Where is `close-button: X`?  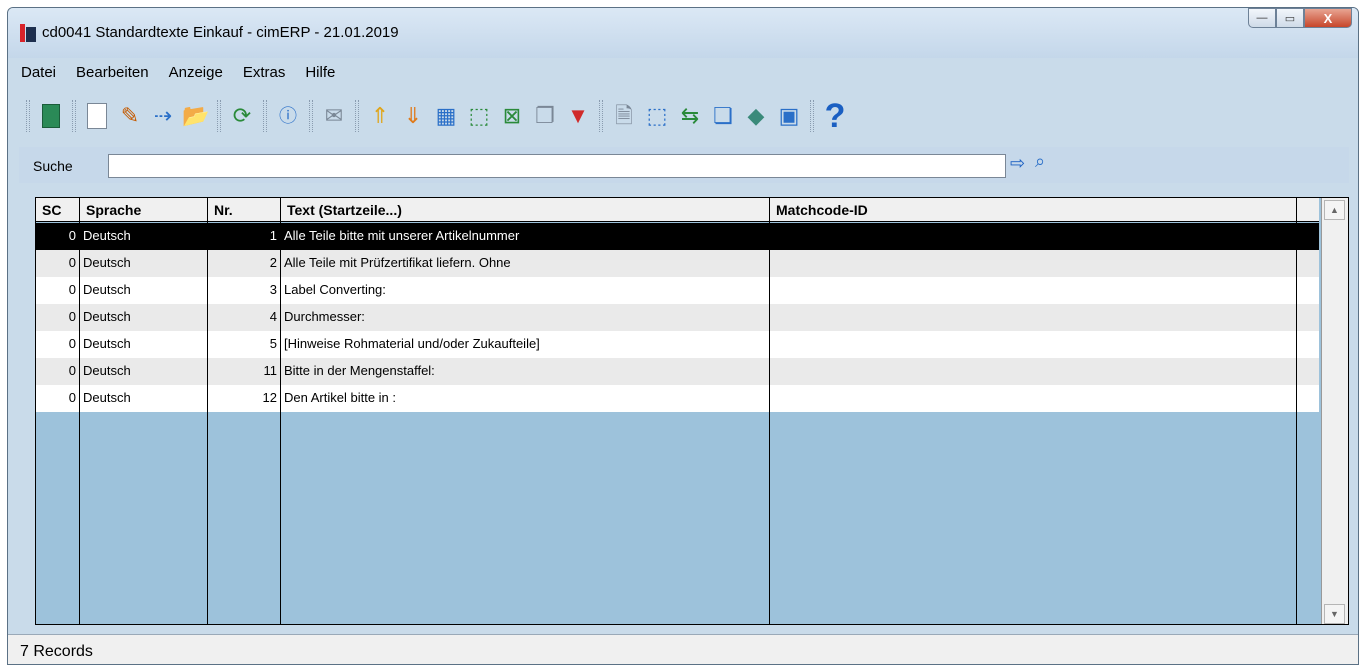
close-button: X is located at coordinates (1328, 18).